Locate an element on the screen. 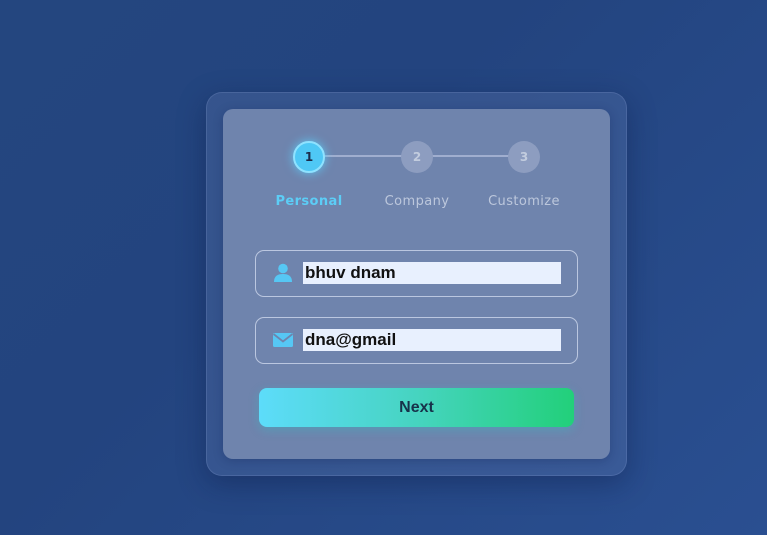  step-2-circle: 2 is located at coordinates (417, 157).